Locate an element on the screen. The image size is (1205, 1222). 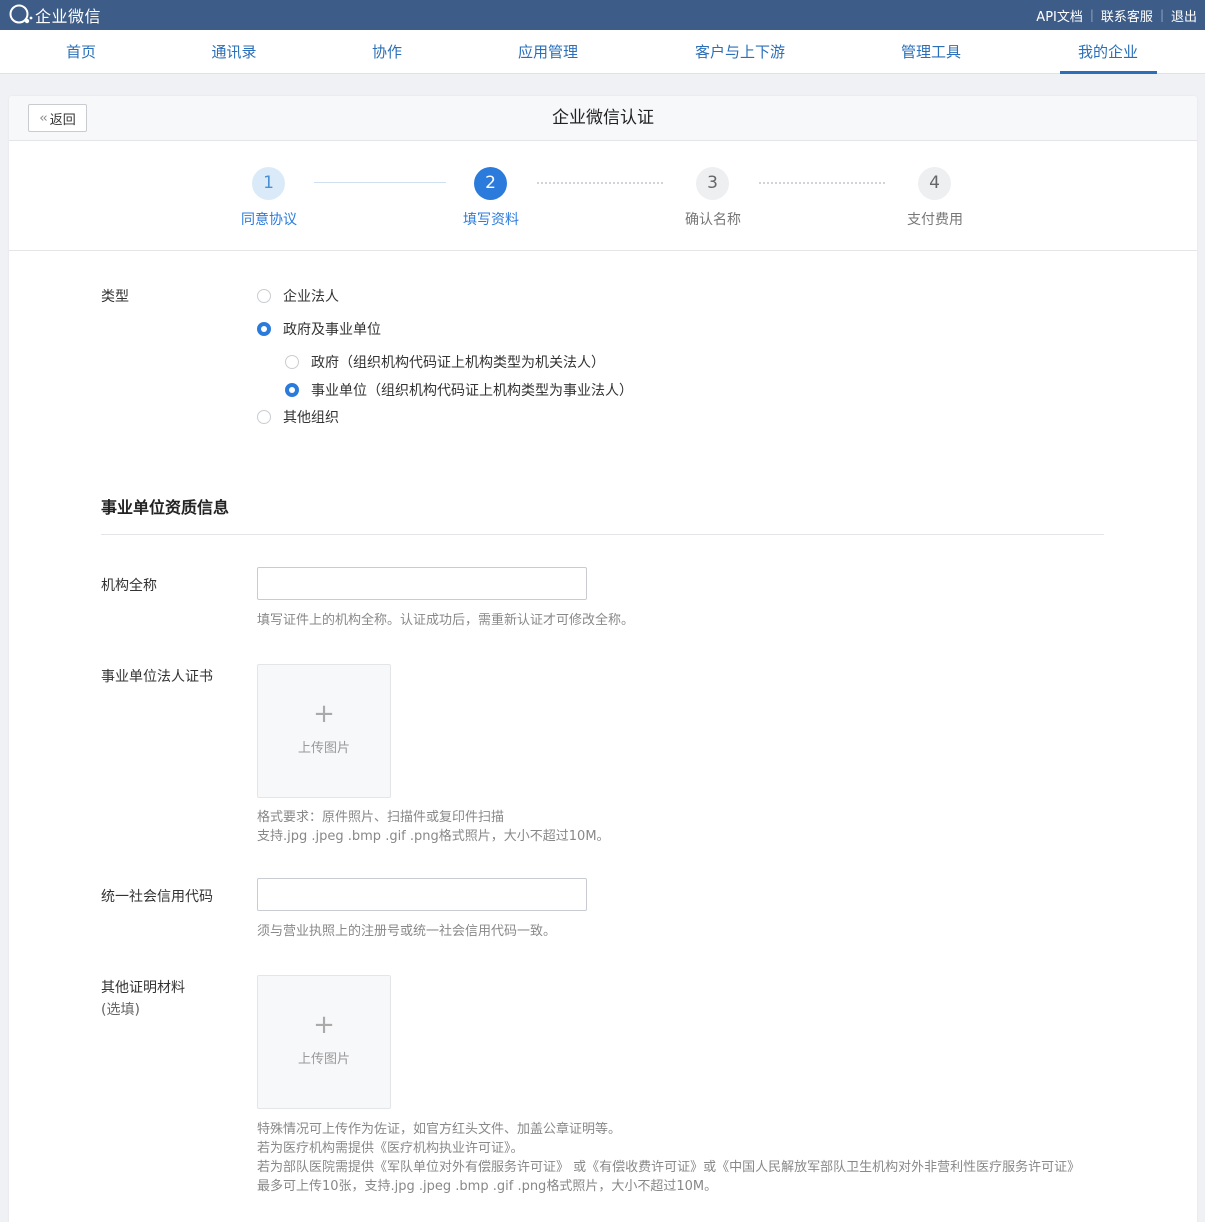
panel-header: 企业微信认证 ‹‹ 返回 is located at coordinates (603, 118).